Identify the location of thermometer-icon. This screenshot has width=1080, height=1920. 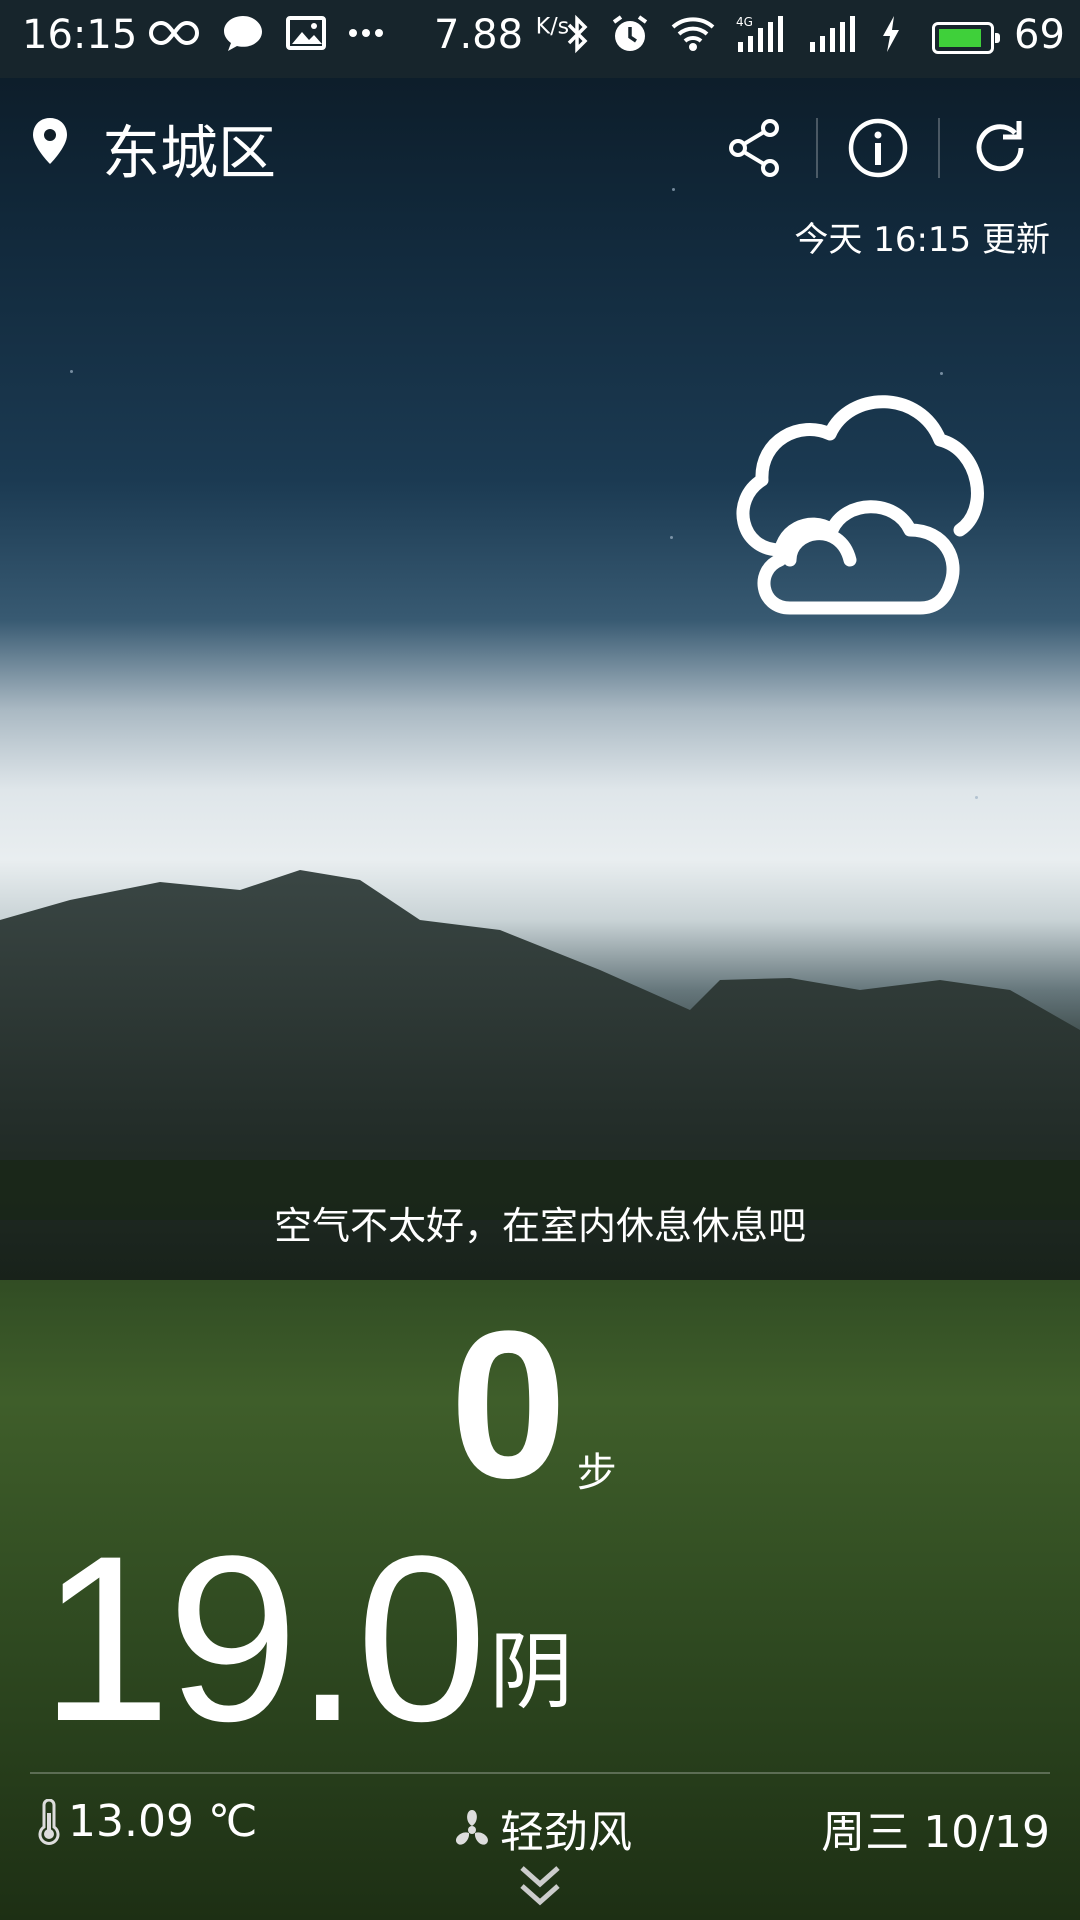
(49, 1821).